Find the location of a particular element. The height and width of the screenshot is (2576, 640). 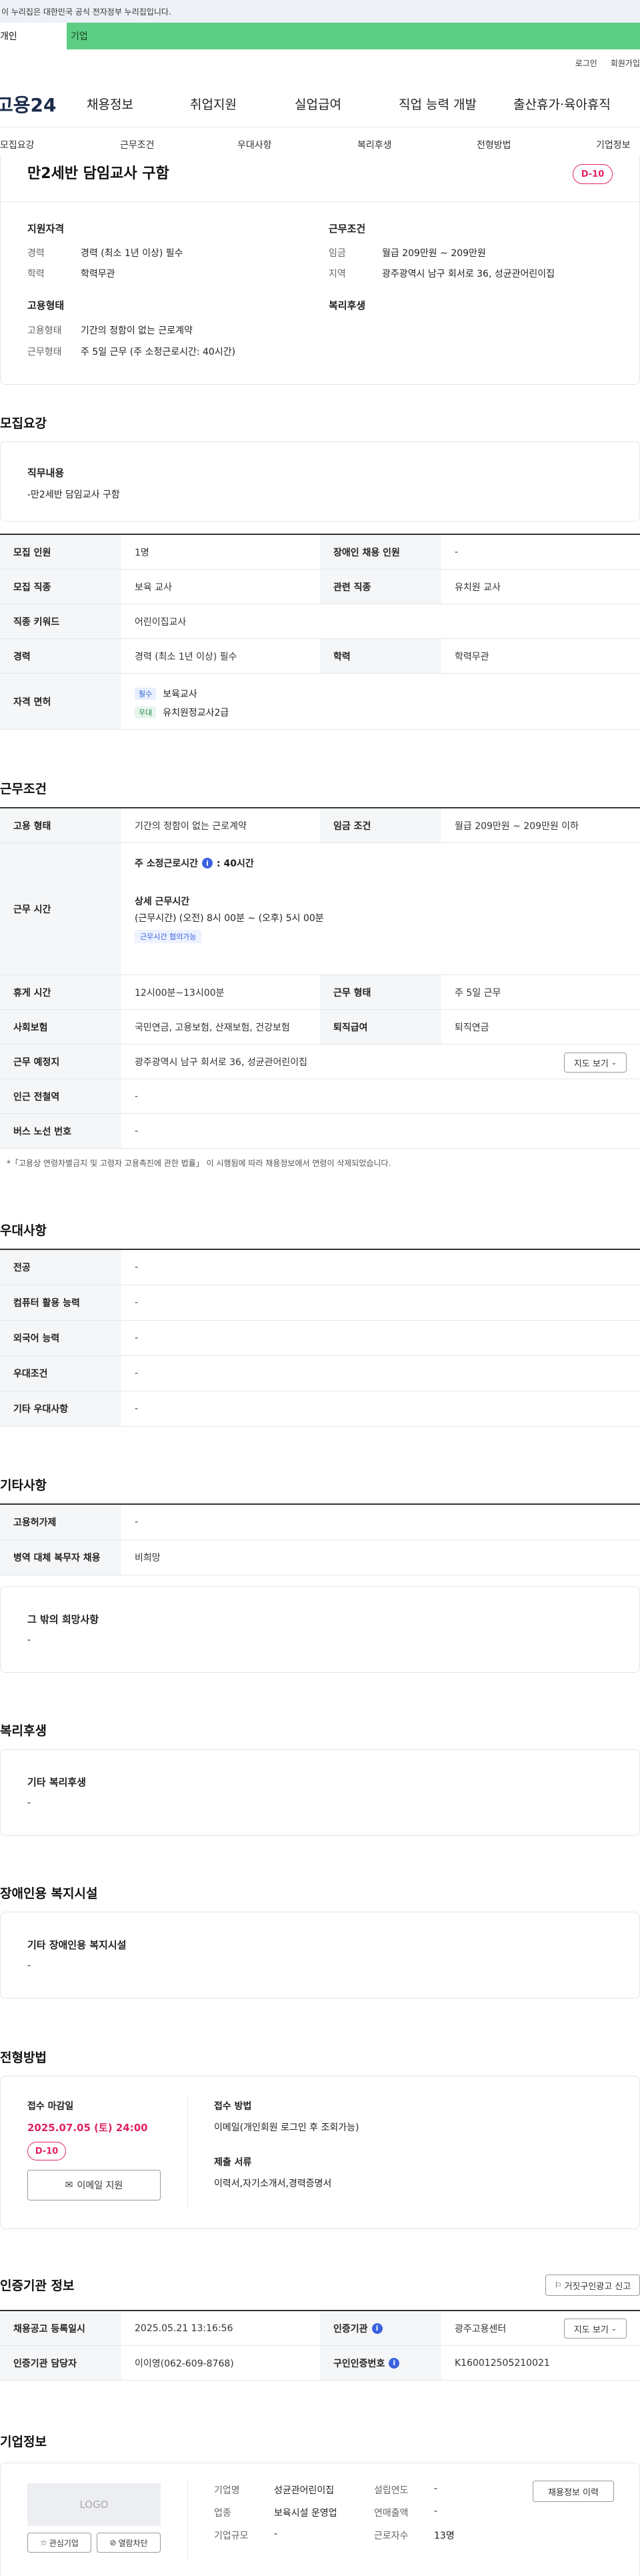

td: 유치원 교사 is located at coordinates (478, 587).